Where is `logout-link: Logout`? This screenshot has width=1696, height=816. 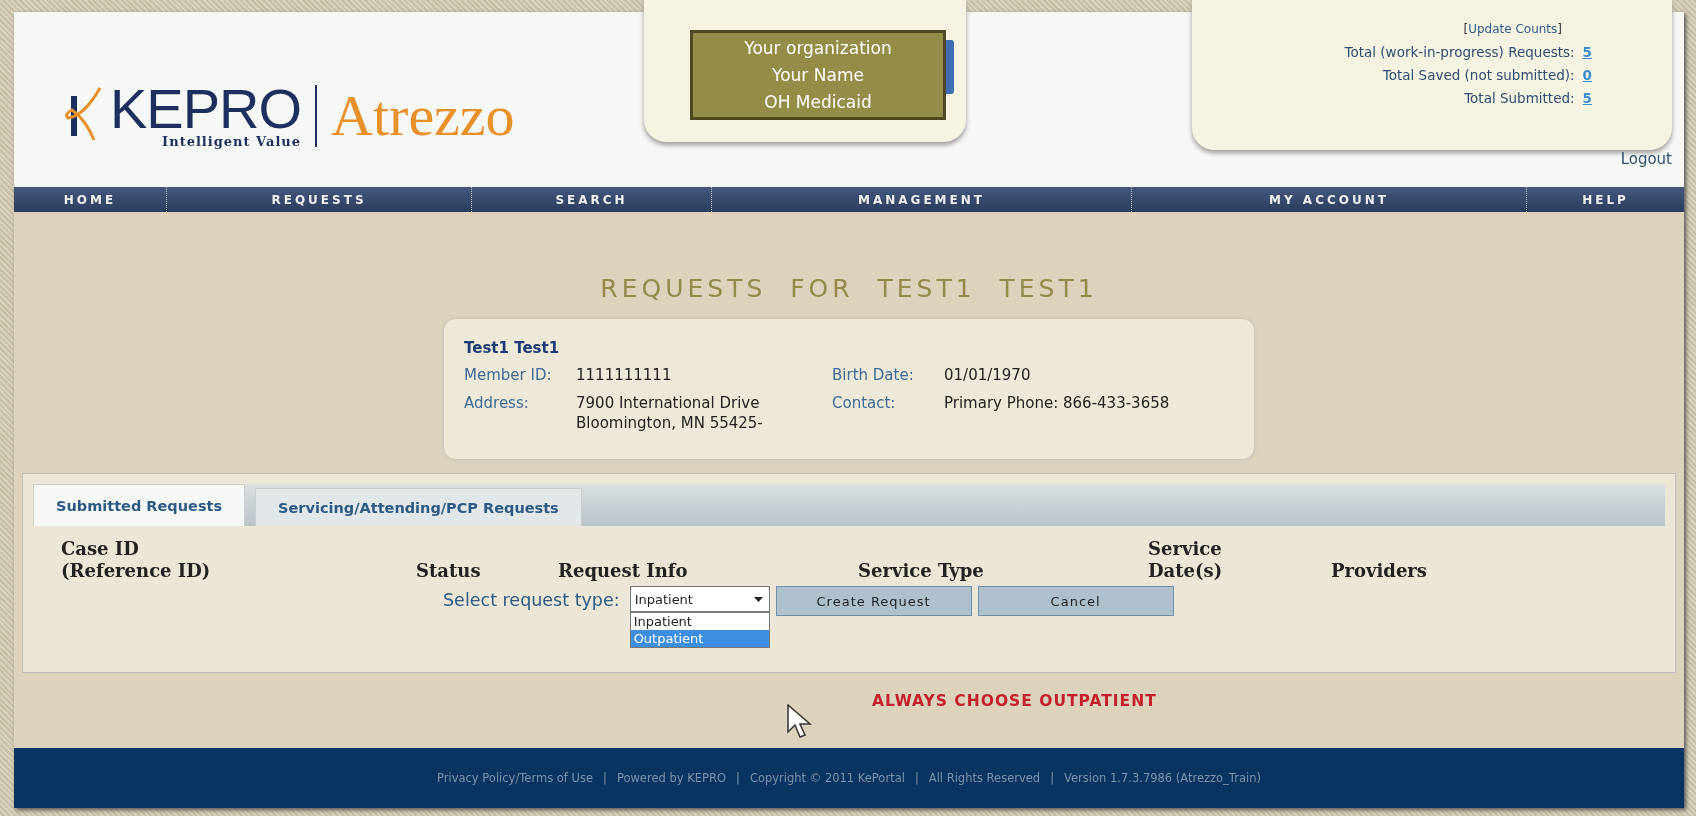 logout-link: Logout is located at coordinates (1646, 159).